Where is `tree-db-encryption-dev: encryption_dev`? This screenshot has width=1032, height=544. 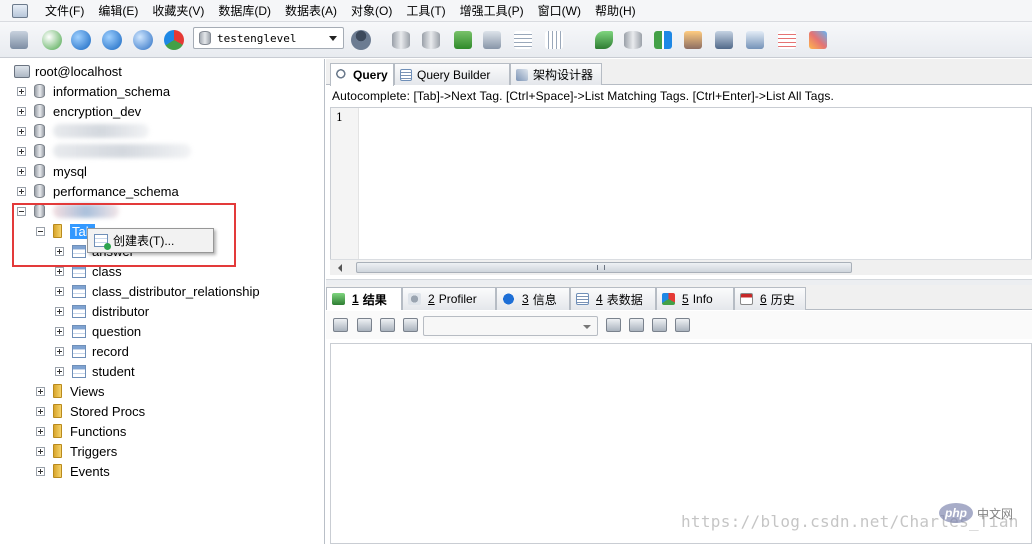 tree-db-encryption-dev: encryption_dev is located at coordinates (79, 111).